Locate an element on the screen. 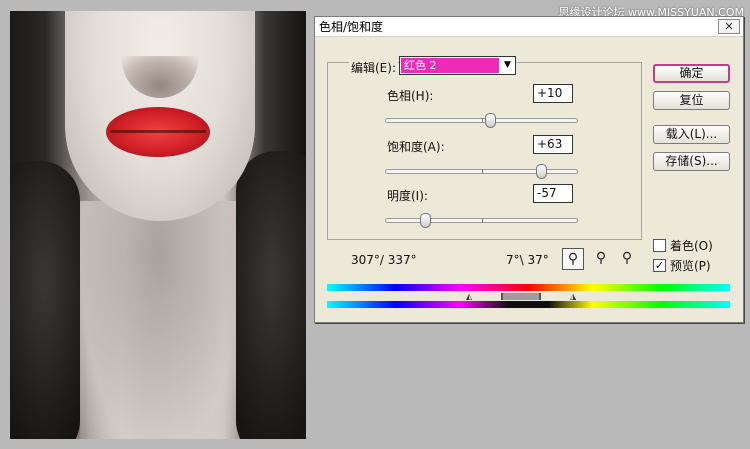 The width and height of the screenshot is (750, 449). preview-option: ✓ 预览(P) is located at coordinates (682, 265).